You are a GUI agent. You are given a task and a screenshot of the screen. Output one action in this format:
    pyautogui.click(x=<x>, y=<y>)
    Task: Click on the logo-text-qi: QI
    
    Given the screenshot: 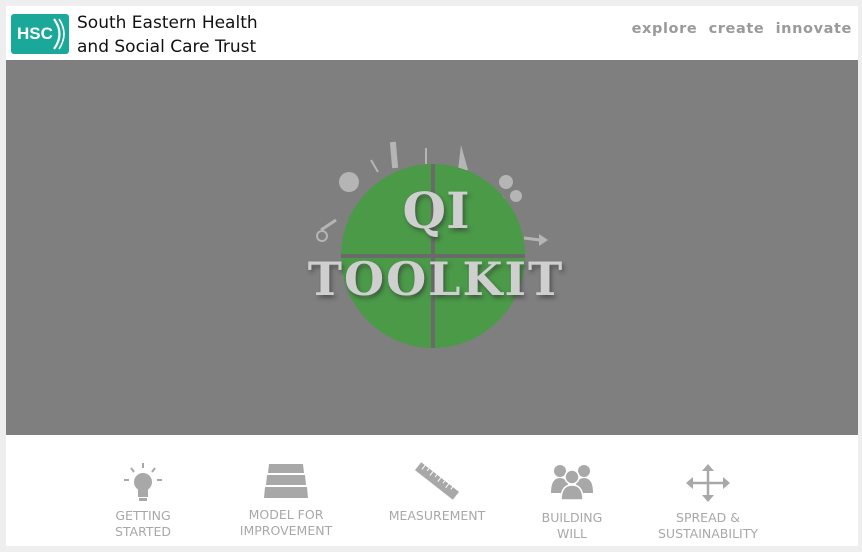 What is the action you would take?
    pyautogui.click(x=436, y=210)
    